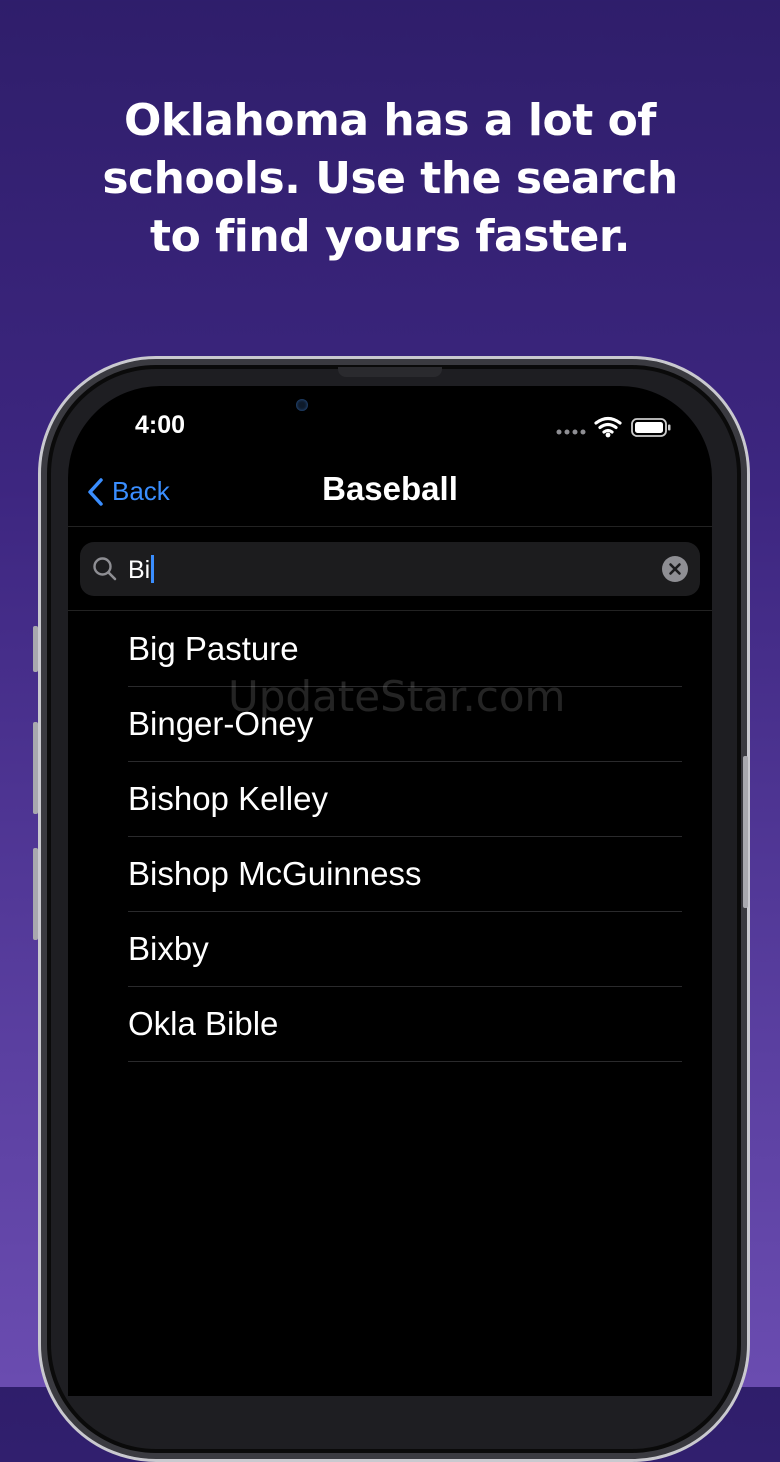  What do you see at coordinates (390, 488) in the screenshot?
I see `page-title: Baseball` at bounding box center [390, 488].